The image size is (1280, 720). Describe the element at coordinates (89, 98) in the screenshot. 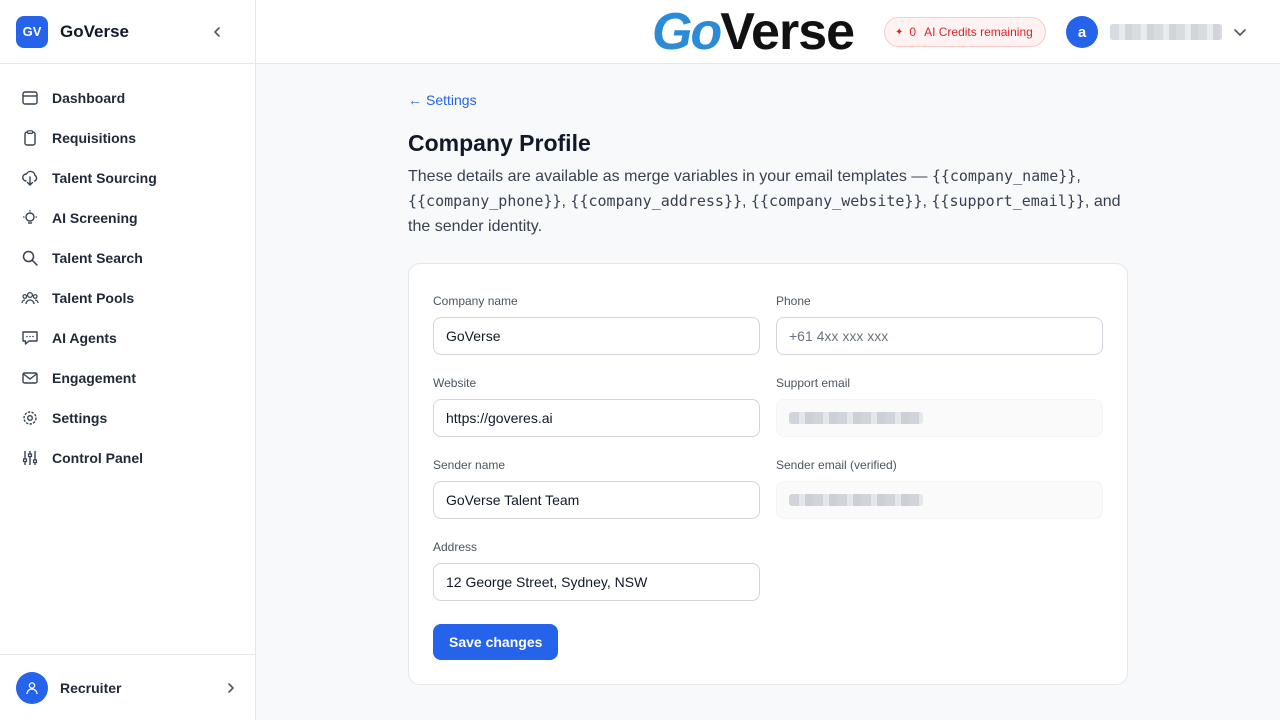

I see `sidebar-item-label: Dashboard` at that location.